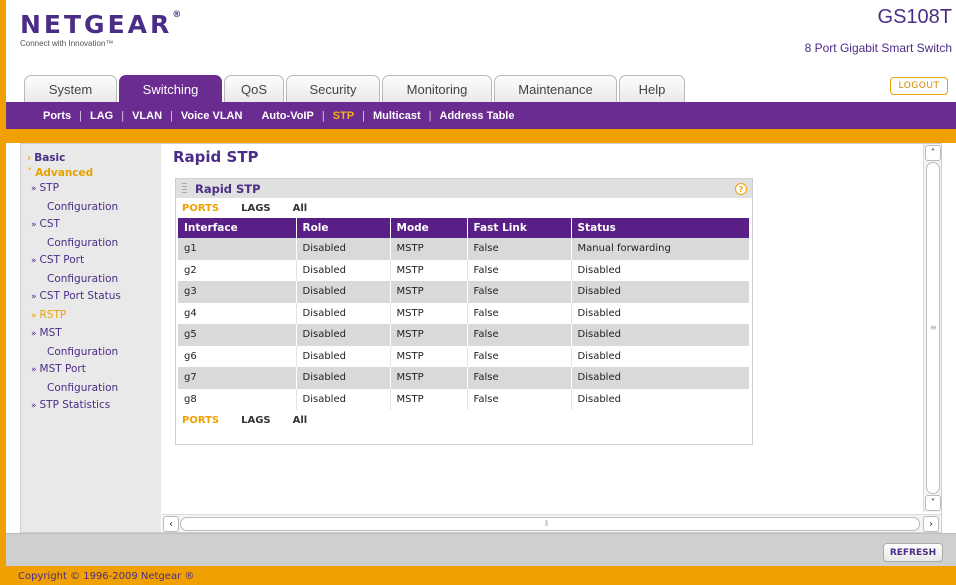 The image size is (956, 585). I want to click on vertical-scrollbar: ˄ ≡ ˅, so click(932, 328).